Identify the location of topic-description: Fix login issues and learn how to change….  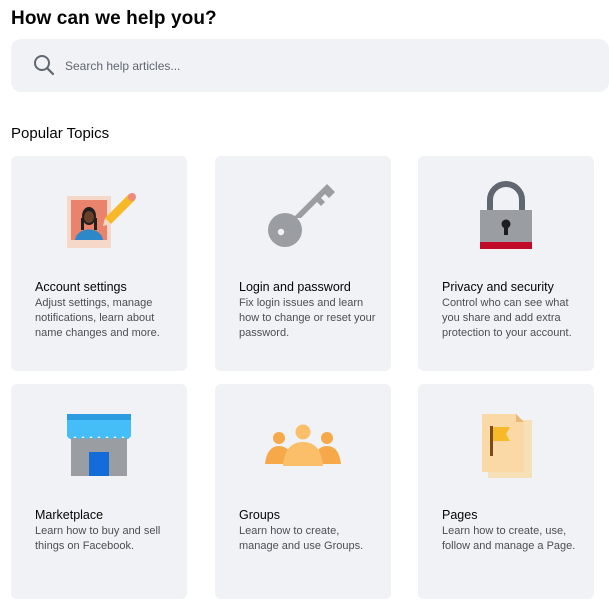
(307, 318).